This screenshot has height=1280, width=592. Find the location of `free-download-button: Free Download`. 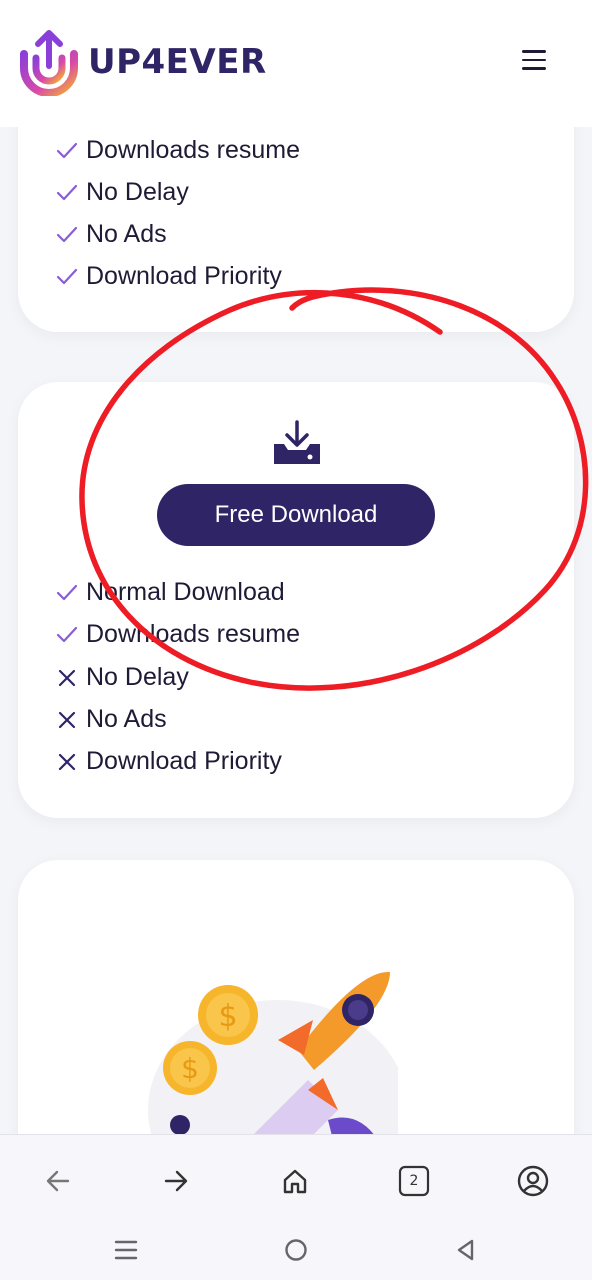

free-download-button: Free Download is located at coordinates (296, 515).